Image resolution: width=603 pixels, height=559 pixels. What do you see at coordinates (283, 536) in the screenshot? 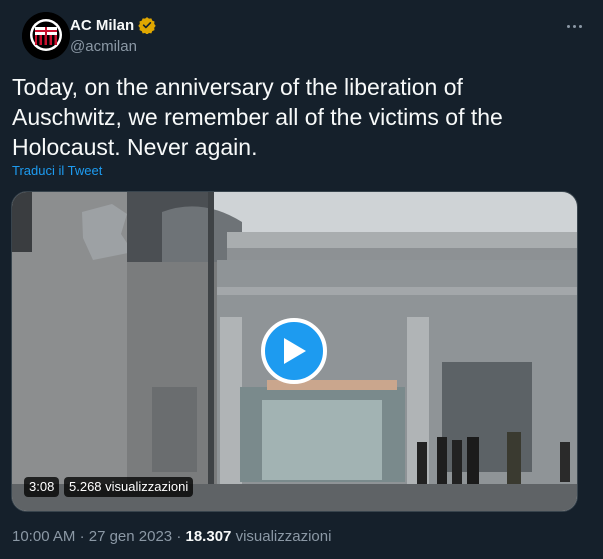
I see `view-label: visualizzazioni` at bounding box center [283, 536].